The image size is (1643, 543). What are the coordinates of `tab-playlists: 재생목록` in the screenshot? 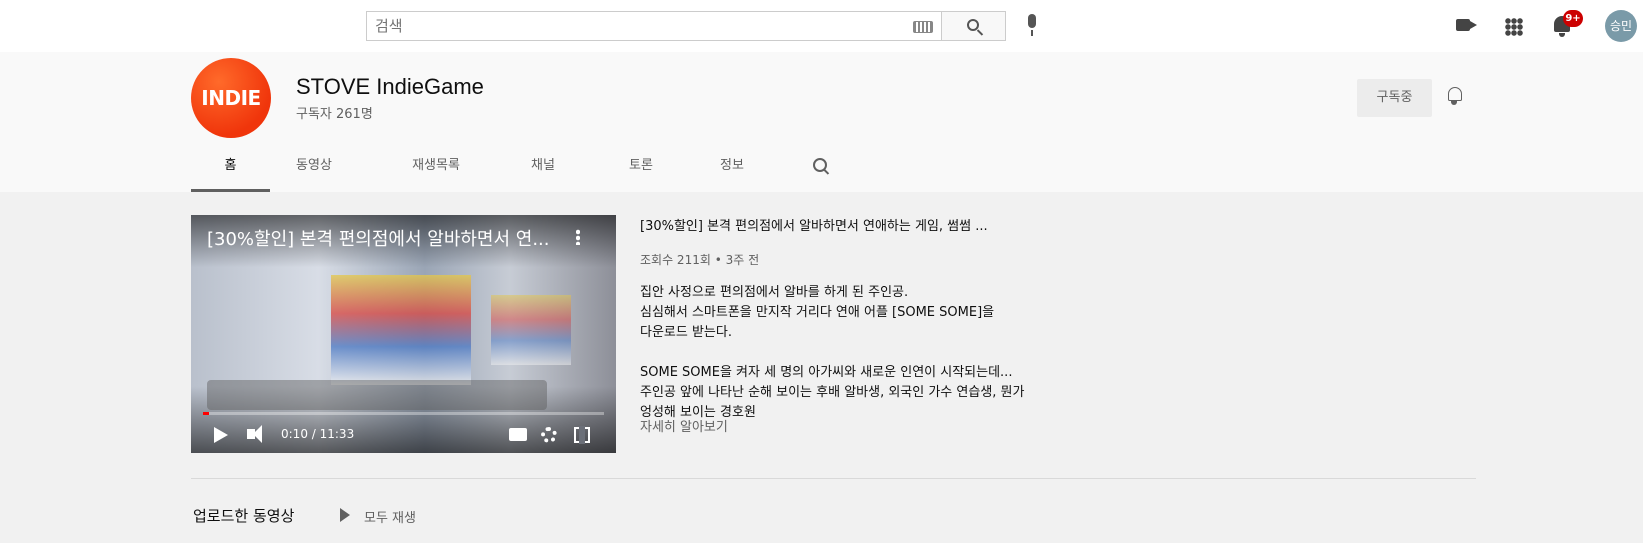 It's located at (436, 168).